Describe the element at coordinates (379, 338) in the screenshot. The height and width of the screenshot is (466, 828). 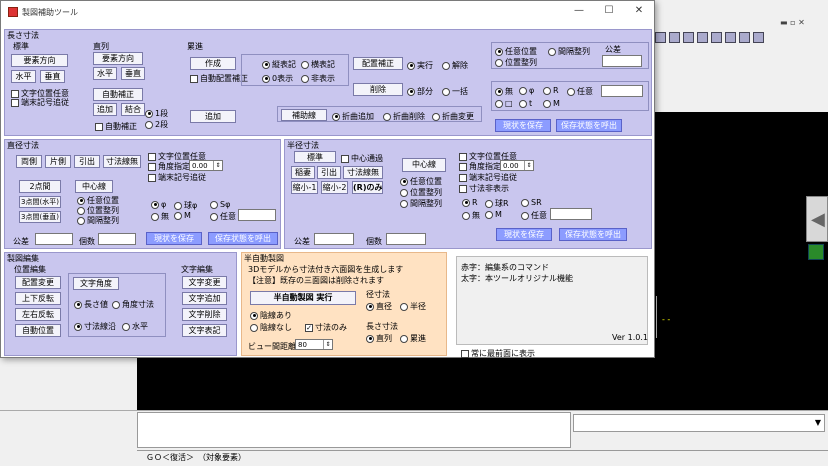
I see `semi-auto-len-series-radio: 直列` at that location.